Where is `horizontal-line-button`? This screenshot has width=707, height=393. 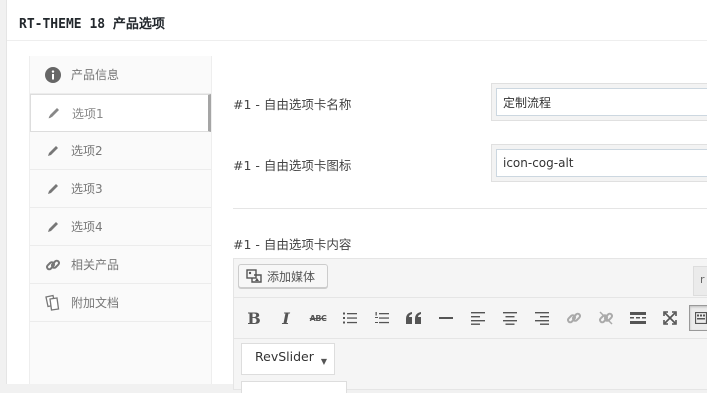
horizontal-line-button is located at coordinates (446, 318).